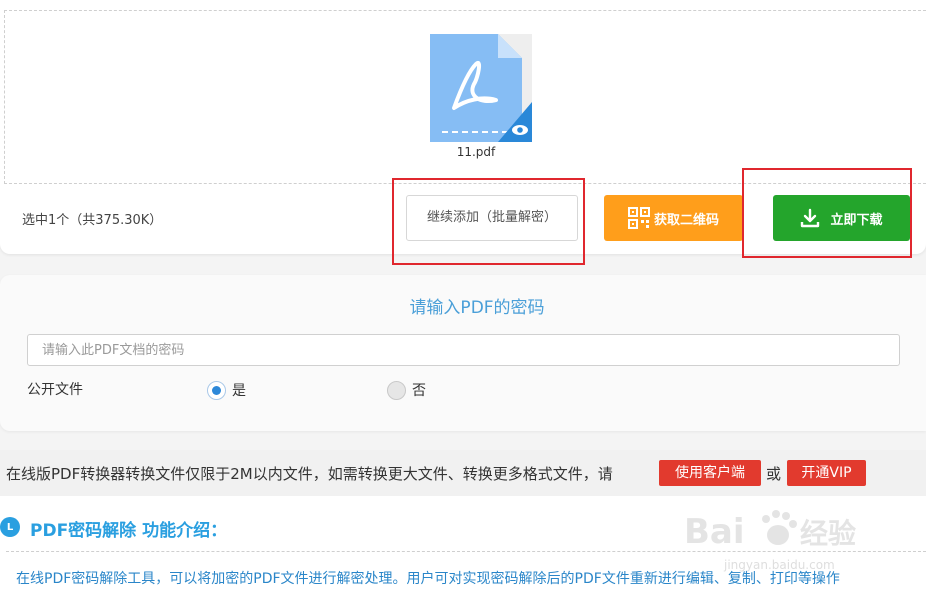 The height and width of the screenshot is (594, 926). I want to click on selection-info: 选中1个（共375.30K）, so click(92, 220).